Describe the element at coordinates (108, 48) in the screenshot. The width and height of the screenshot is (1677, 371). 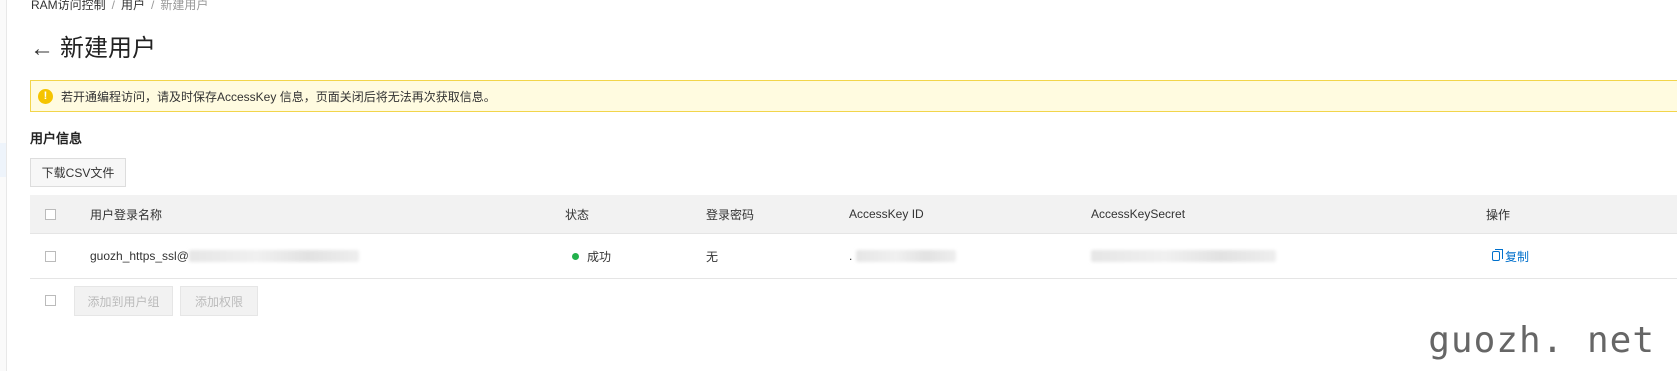
I see `page-title: 新建用户` at that location.